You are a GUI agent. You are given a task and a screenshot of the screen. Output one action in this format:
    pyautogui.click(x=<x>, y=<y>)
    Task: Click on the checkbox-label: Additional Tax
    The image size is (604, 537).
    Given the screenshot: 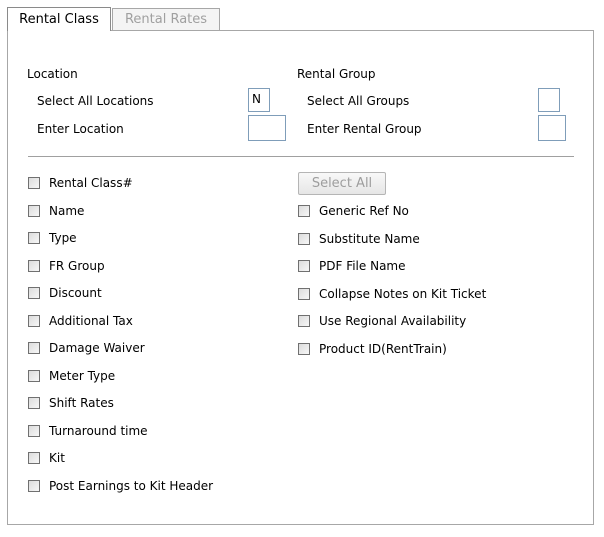 What is the action you would take?
    pyautogui.click(x=91, y=320)
    